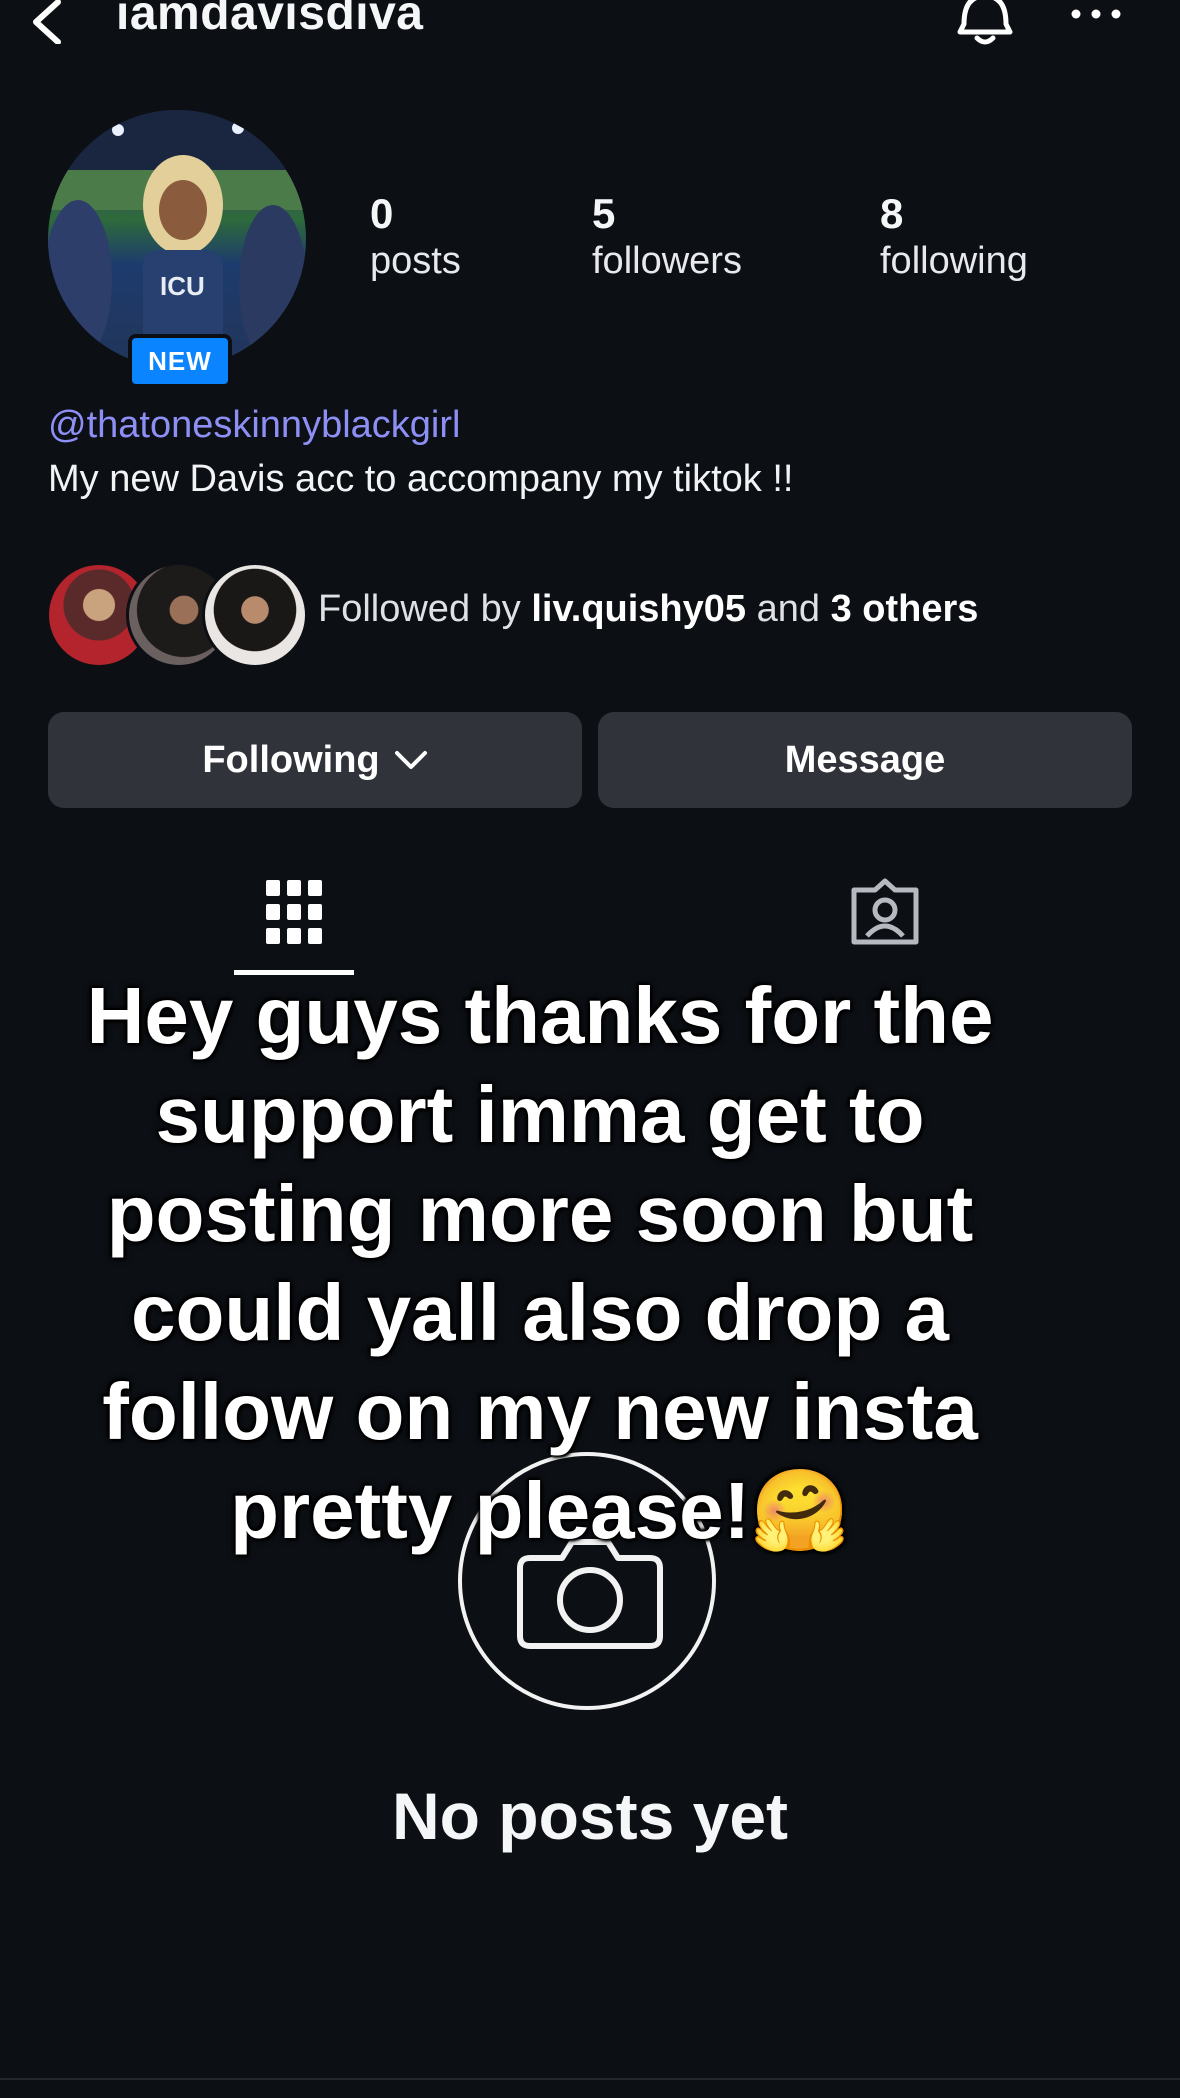  What do you see at coordinates (885, 912) in the screenshot?
I see `tagged-icon` at bounding box center [885, 912].